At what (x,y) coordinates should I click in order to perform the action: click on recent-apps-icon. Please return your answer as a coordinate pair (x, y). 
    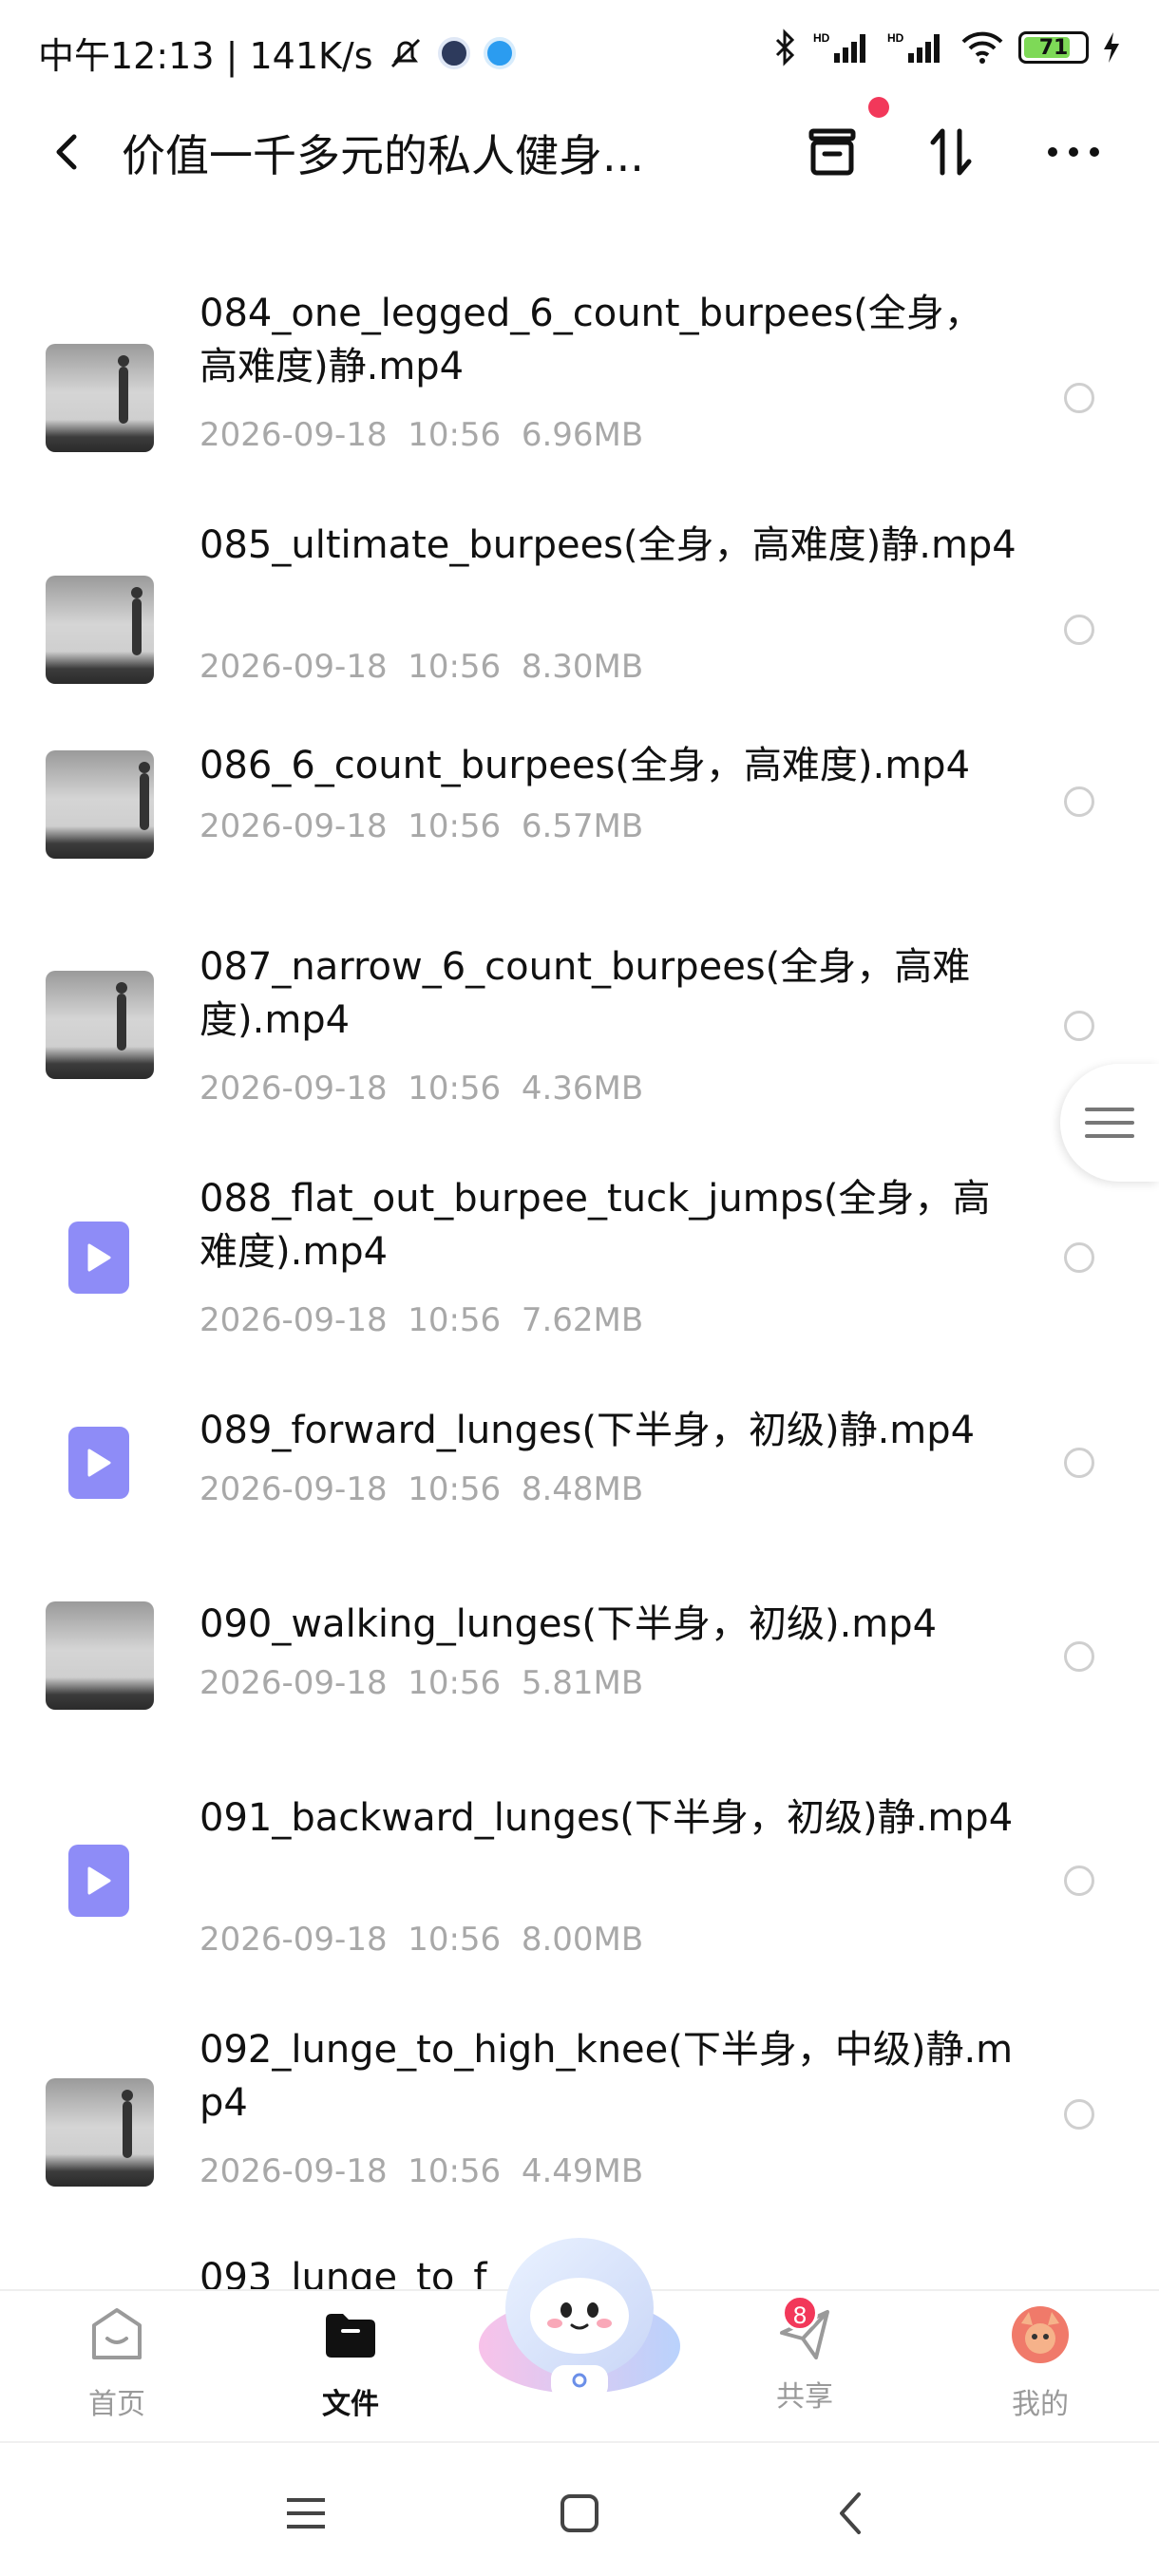
    Looking at the image, I should click on (305, 2513).